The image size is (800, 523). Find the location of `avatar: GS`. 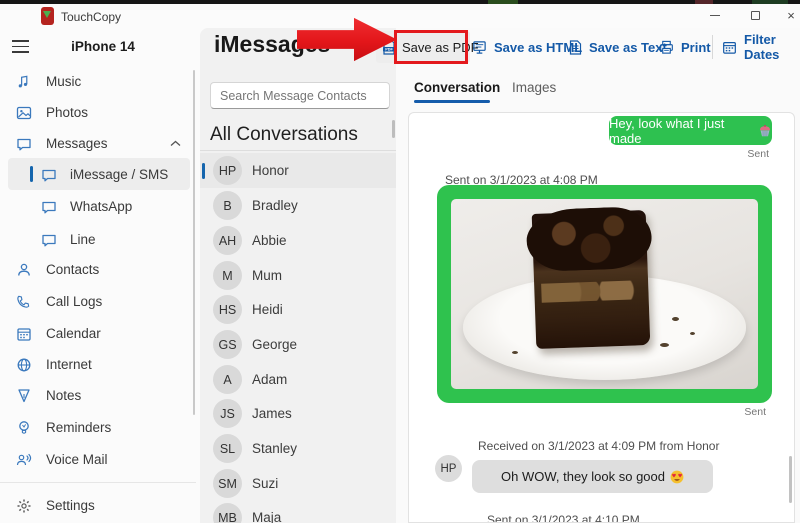

avatar: GS is located at coordinates (227, 344).